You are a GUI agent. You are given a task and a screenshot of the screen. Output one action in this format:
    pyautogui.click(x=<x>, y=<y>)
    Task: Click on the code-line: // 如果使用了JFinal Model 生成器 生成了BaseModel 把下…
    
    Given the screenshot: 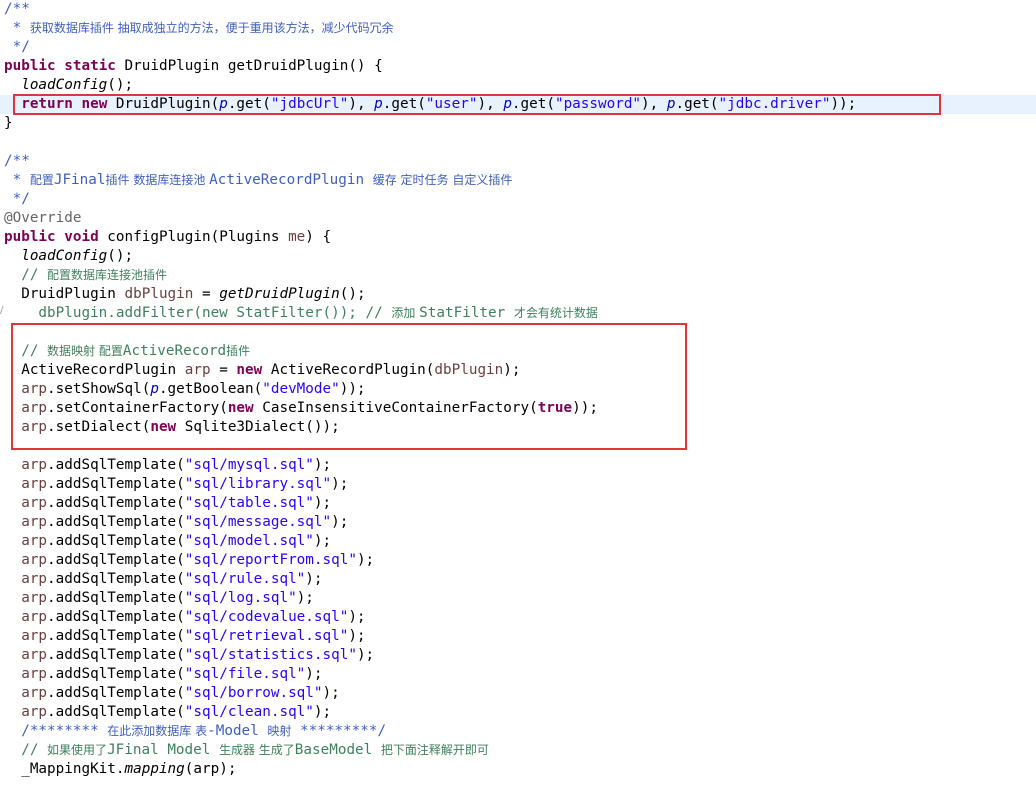 What is the action you would take?
    pyautogui.click(x=518, y=750)
    